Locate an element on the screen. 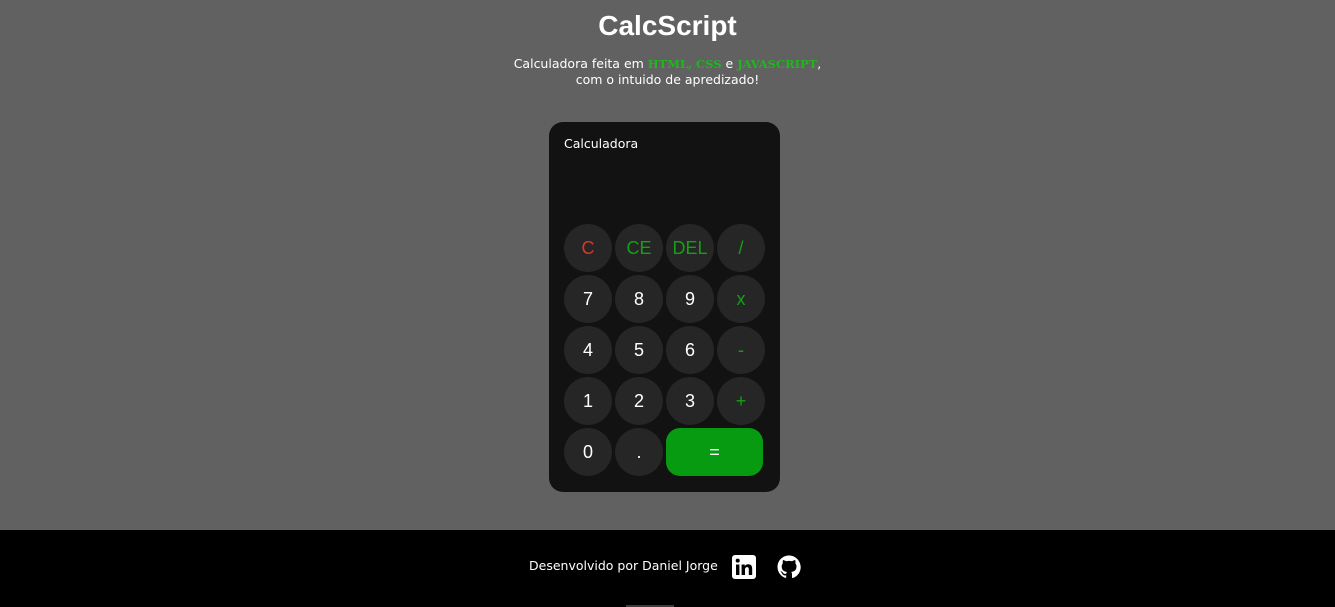 The height and width of the screenshot is (607, 1335). footer: Desenvolvido por Daniel Jorge is located at coordinates (667, 568).